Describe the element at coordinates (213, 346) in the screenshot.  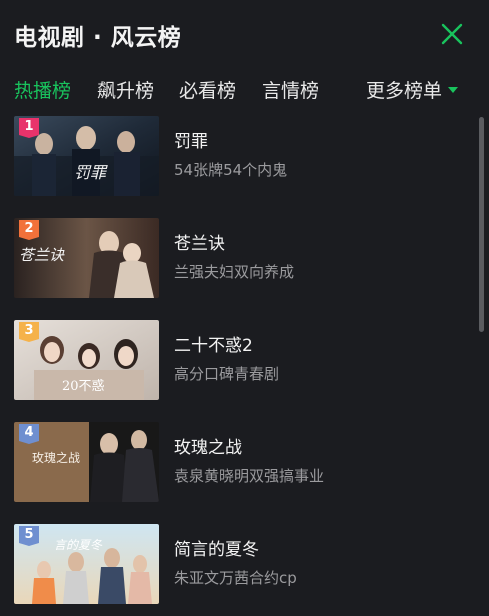
I see `show-title: 二十不惑2` at that location.